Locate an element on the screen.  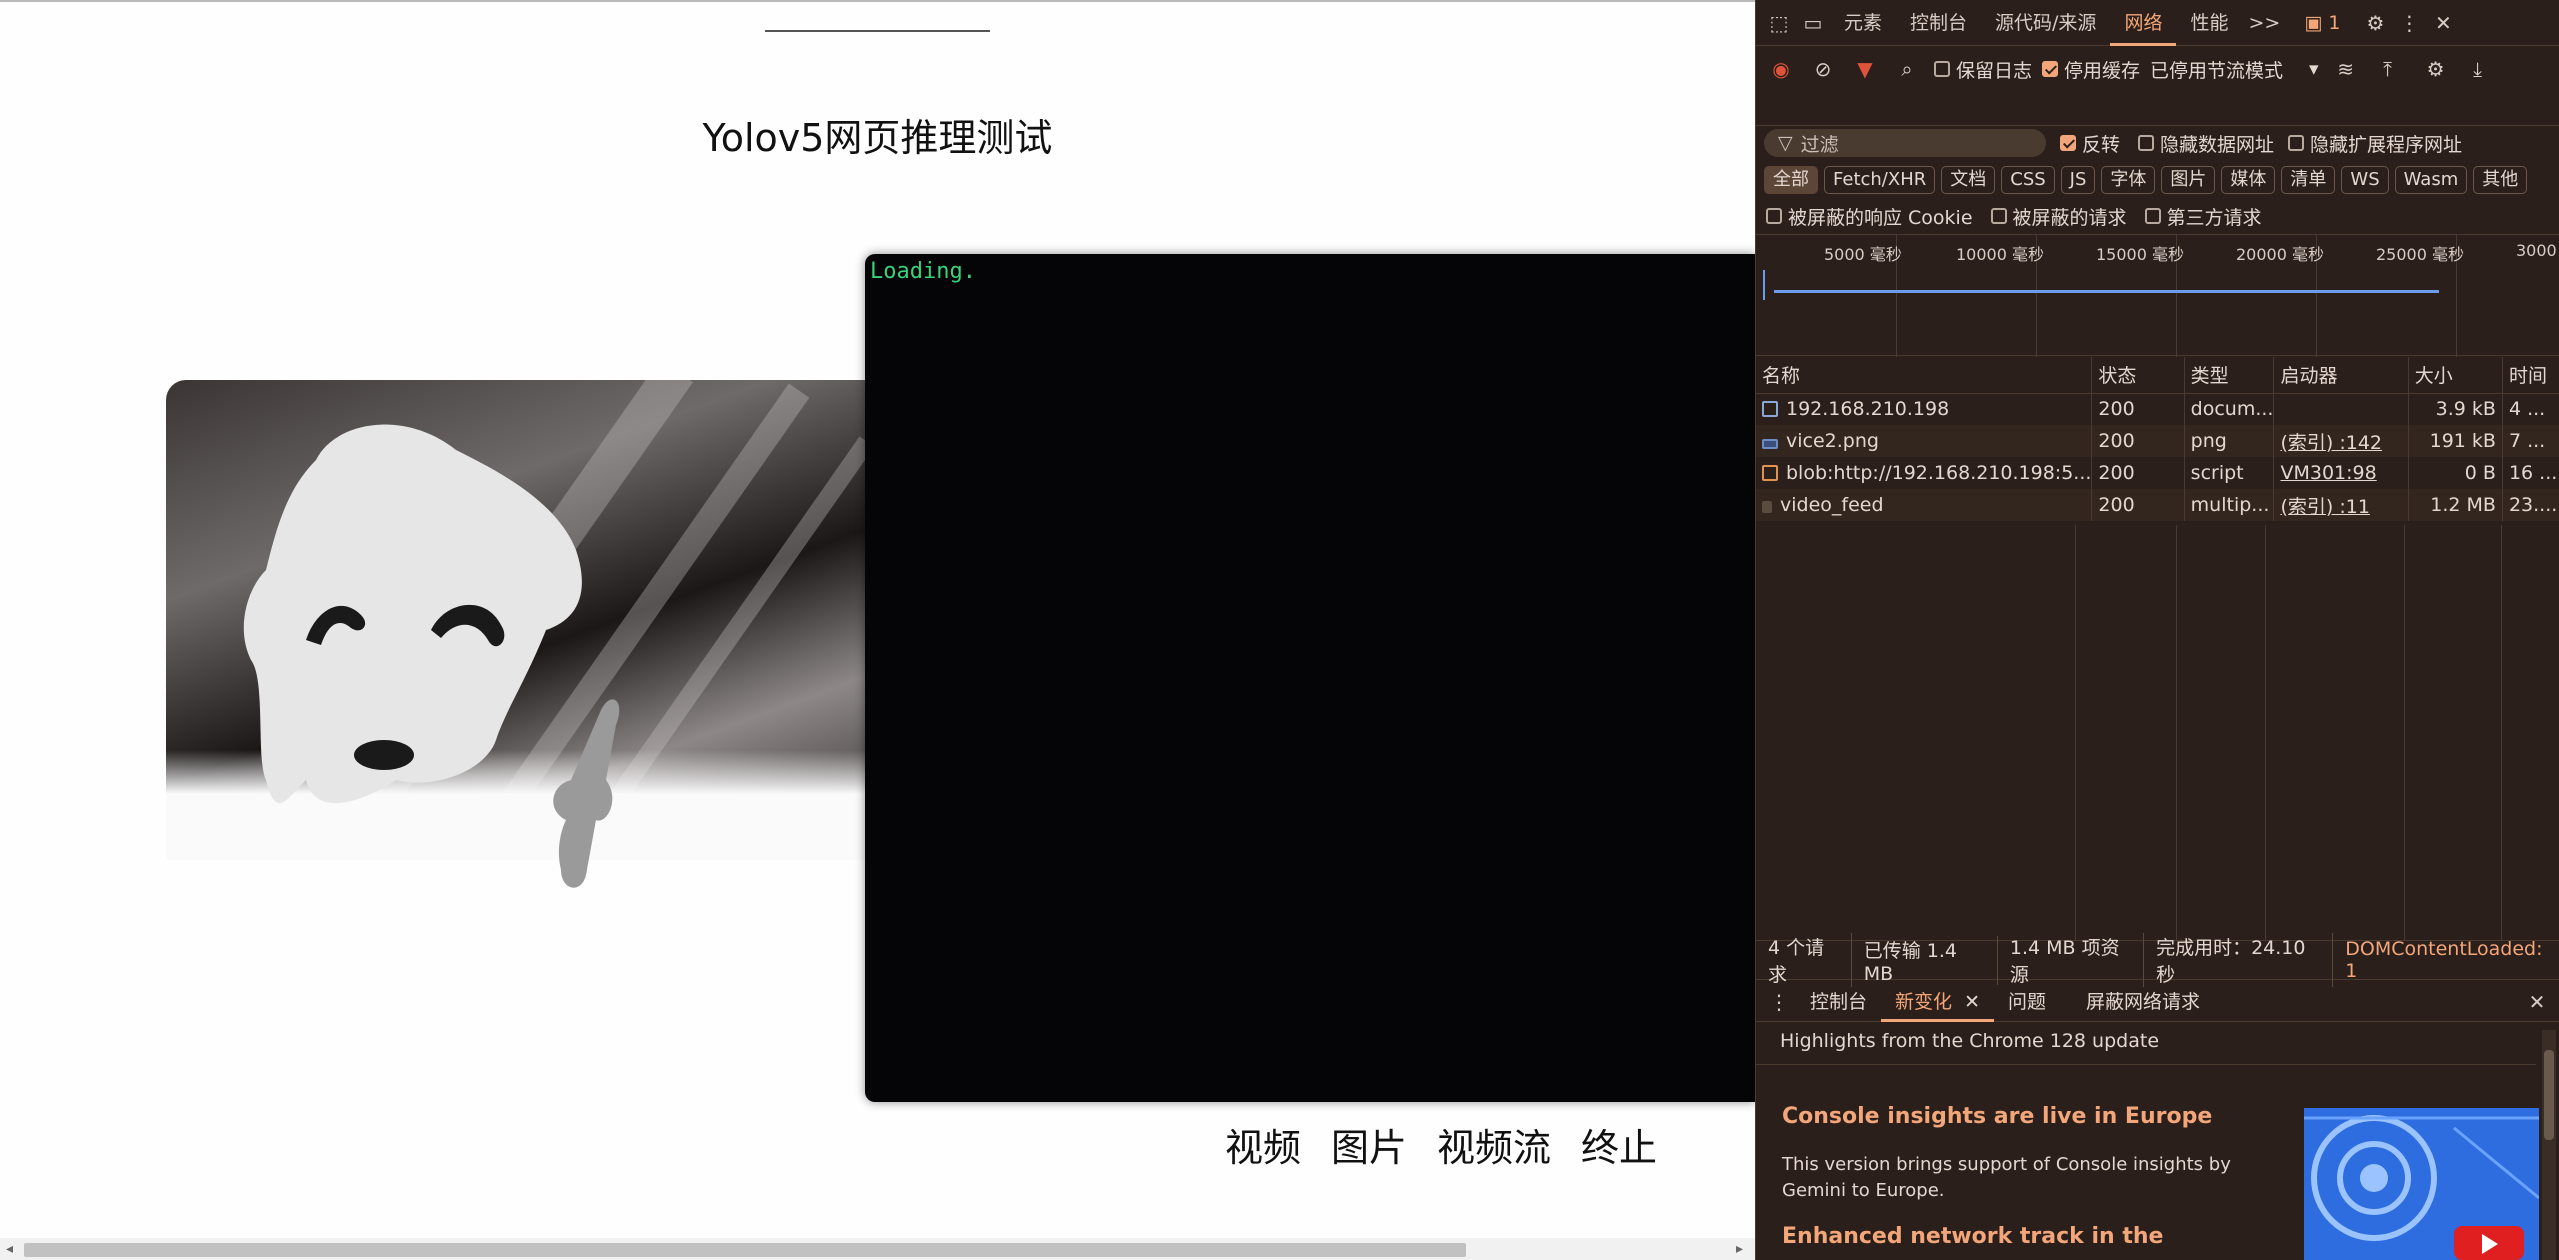
invert-checkbox: 反转 is located at coordinates (2090, 143).